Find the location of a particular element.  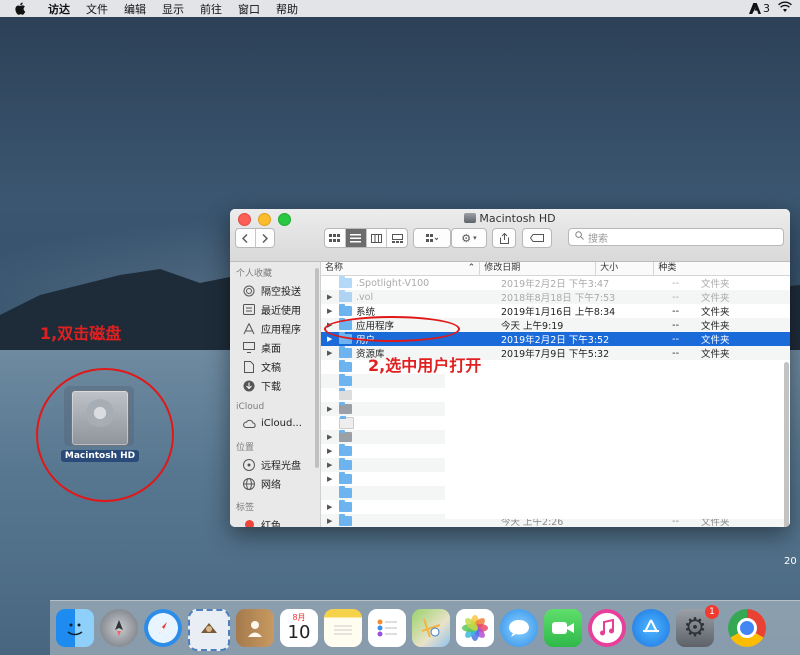

table-row: .Spotlight-V100 2019年2月2日 下午3:47 -- 文件夹 is located at coordinates (555, 283).